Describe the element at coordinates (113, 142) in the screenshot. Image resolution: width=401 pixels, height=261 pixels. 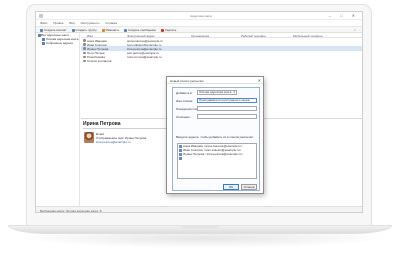
I see `contact-email-link: irina.petrova@example.ru` at that location.